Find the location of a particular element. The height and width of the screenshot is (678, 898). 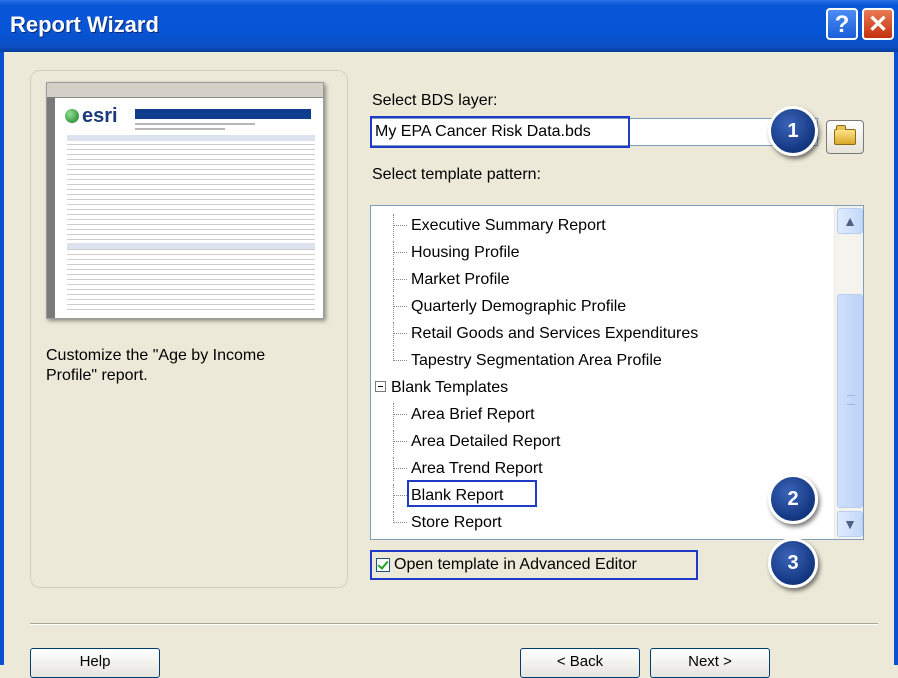

window-title: Report Wizard is located at coordinates (84, 24).